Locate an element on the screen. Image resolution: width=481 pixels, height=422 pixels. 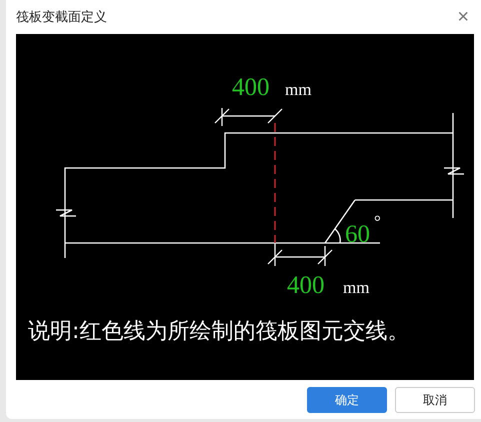
dialog-button: 取消 is located at coordinates (435, 400).